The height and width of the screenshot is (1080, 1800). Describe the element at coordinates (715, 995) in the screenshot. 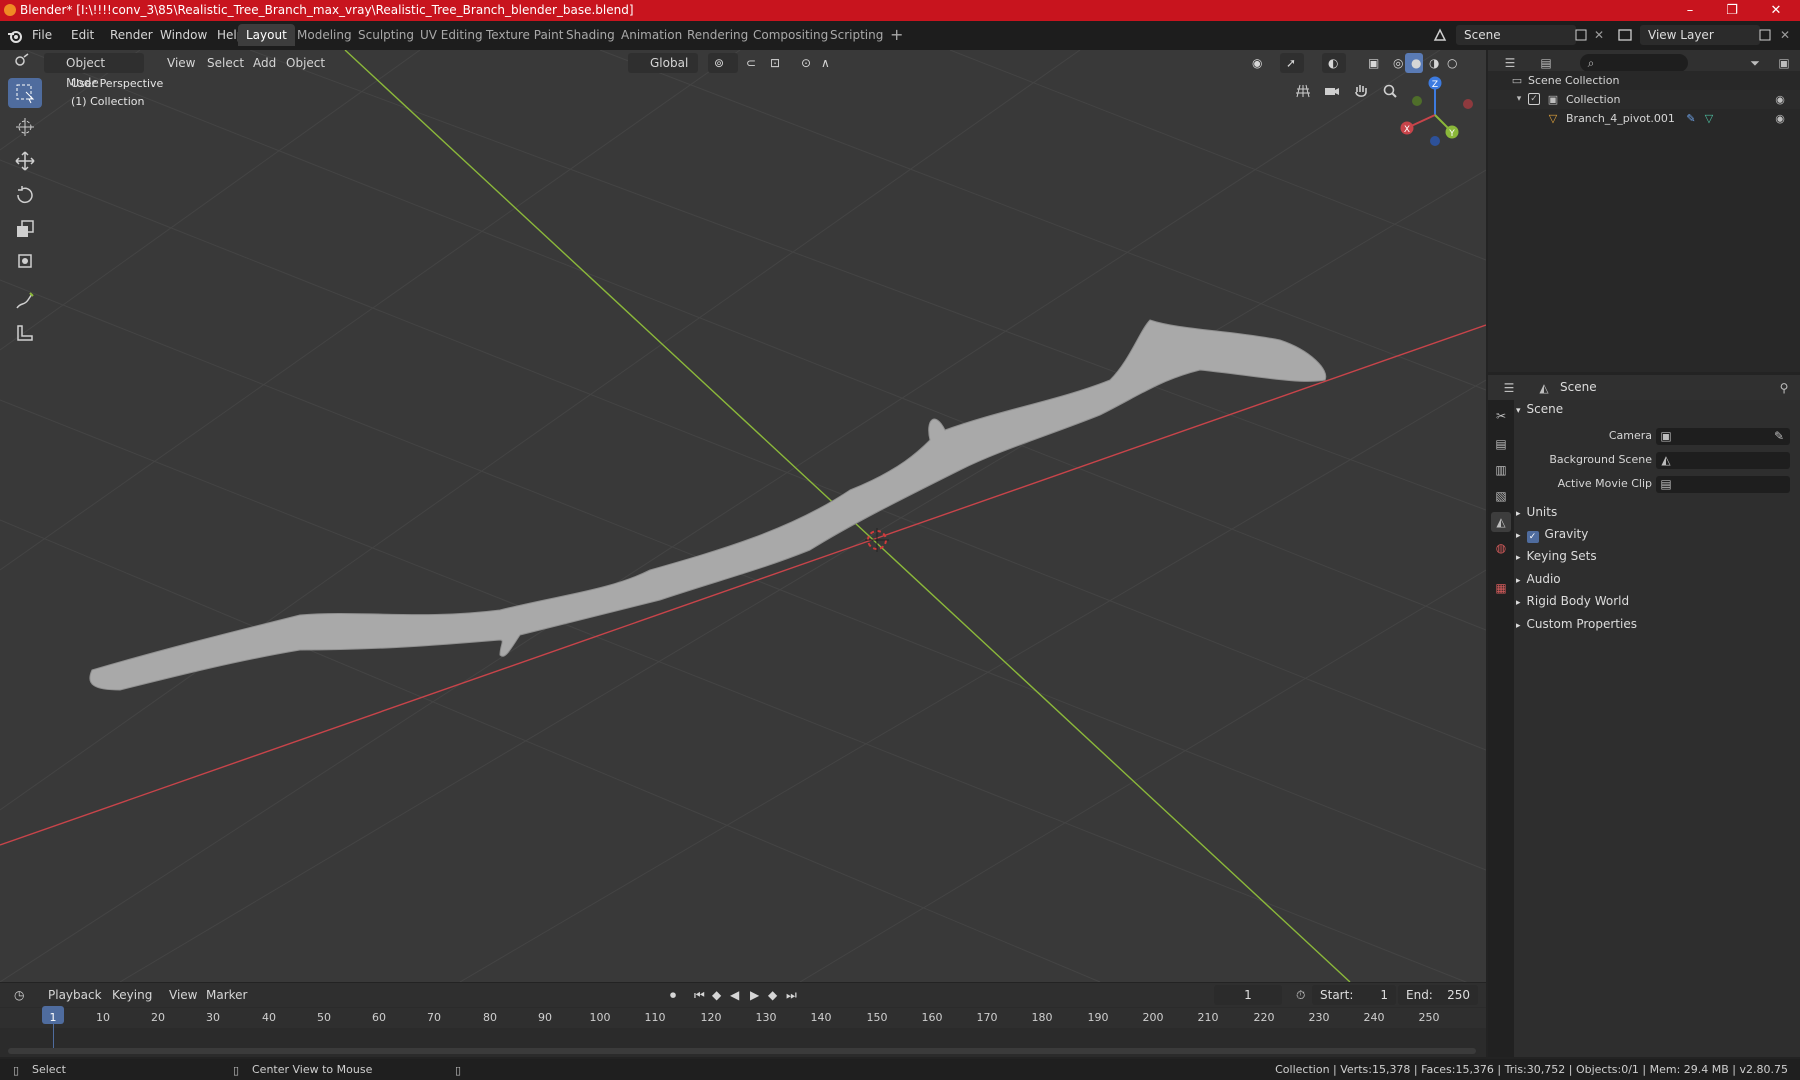

I see `prev-keyframe-icon: ◆` at that location.